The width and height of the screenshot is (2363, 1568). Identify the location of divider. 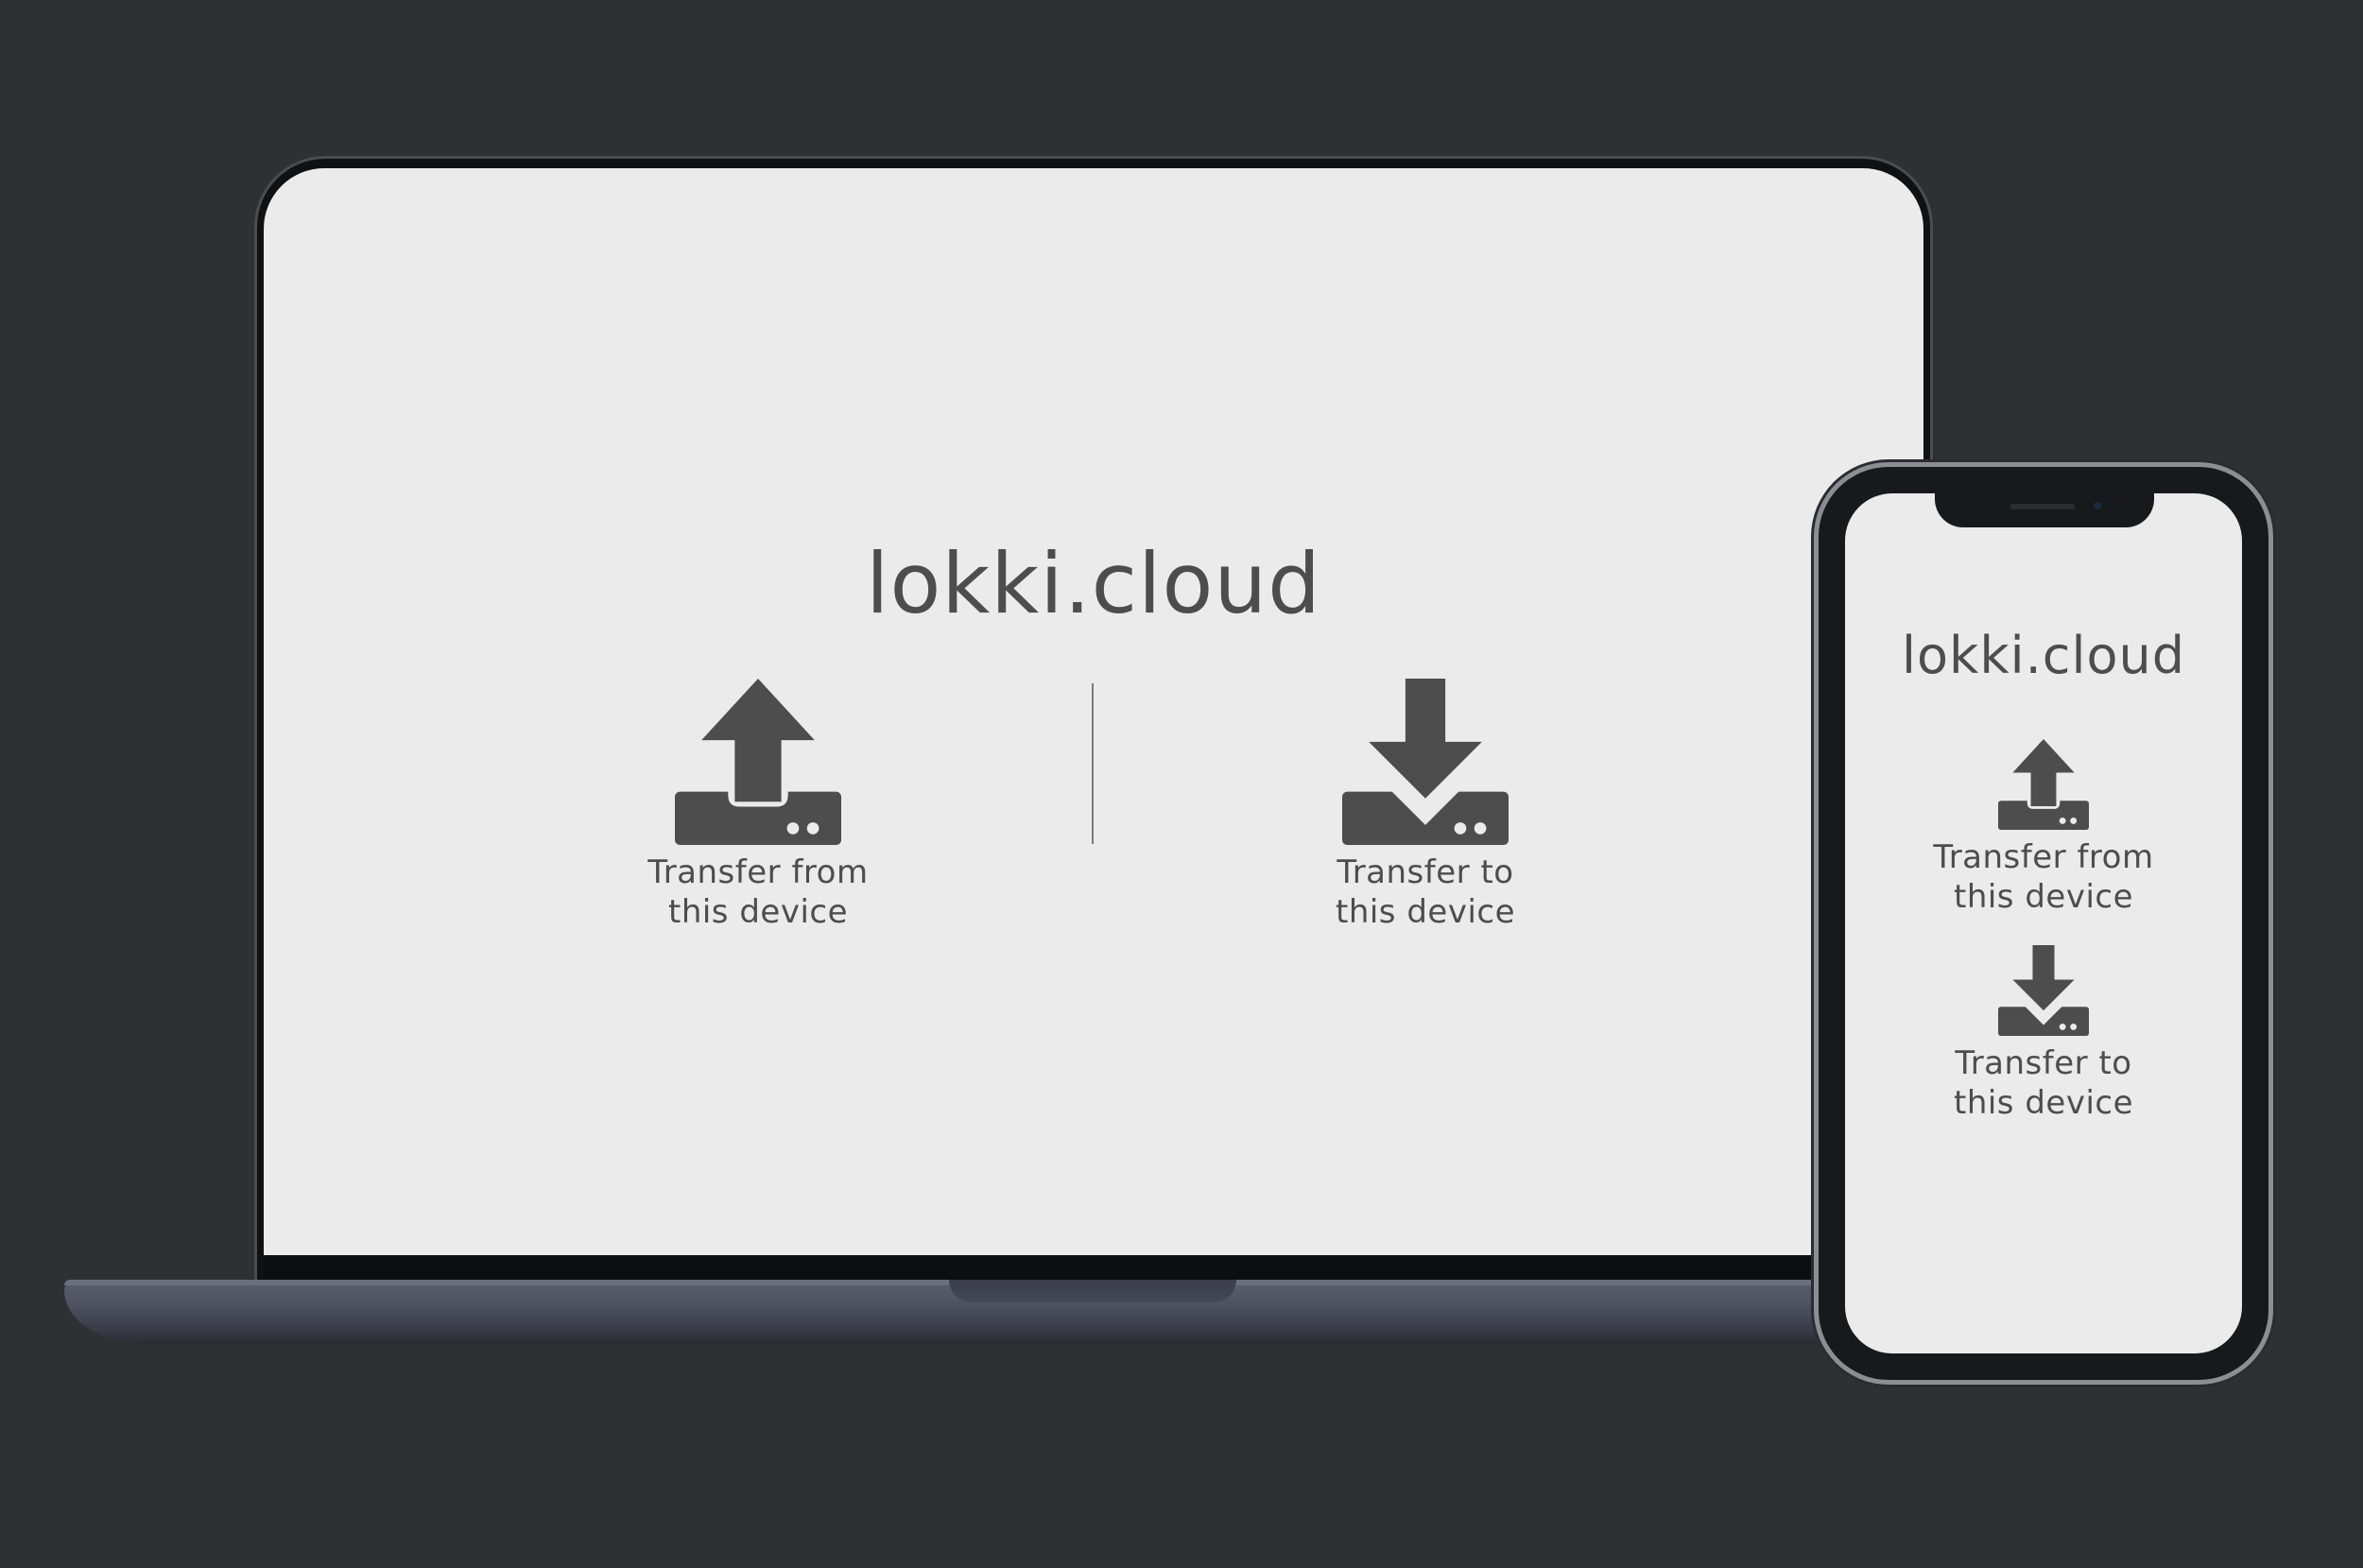
(1093, 763).